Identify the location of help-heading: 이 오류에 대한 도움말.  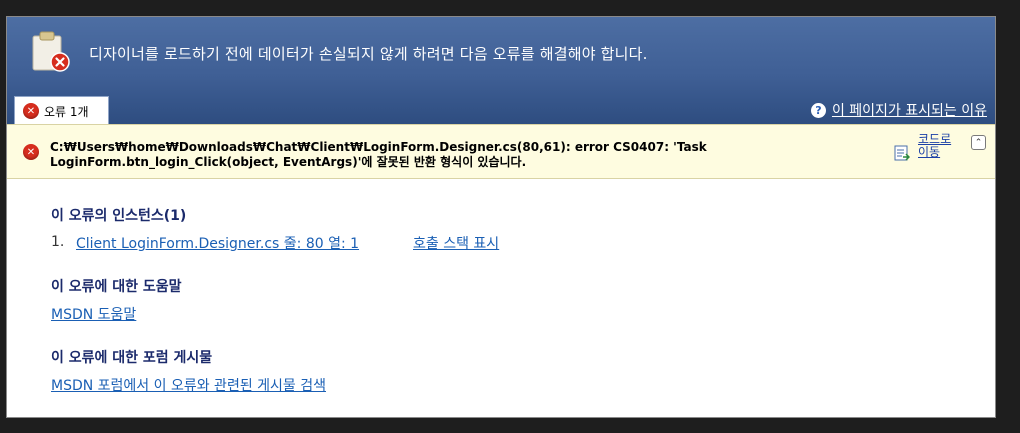
(116, 287).